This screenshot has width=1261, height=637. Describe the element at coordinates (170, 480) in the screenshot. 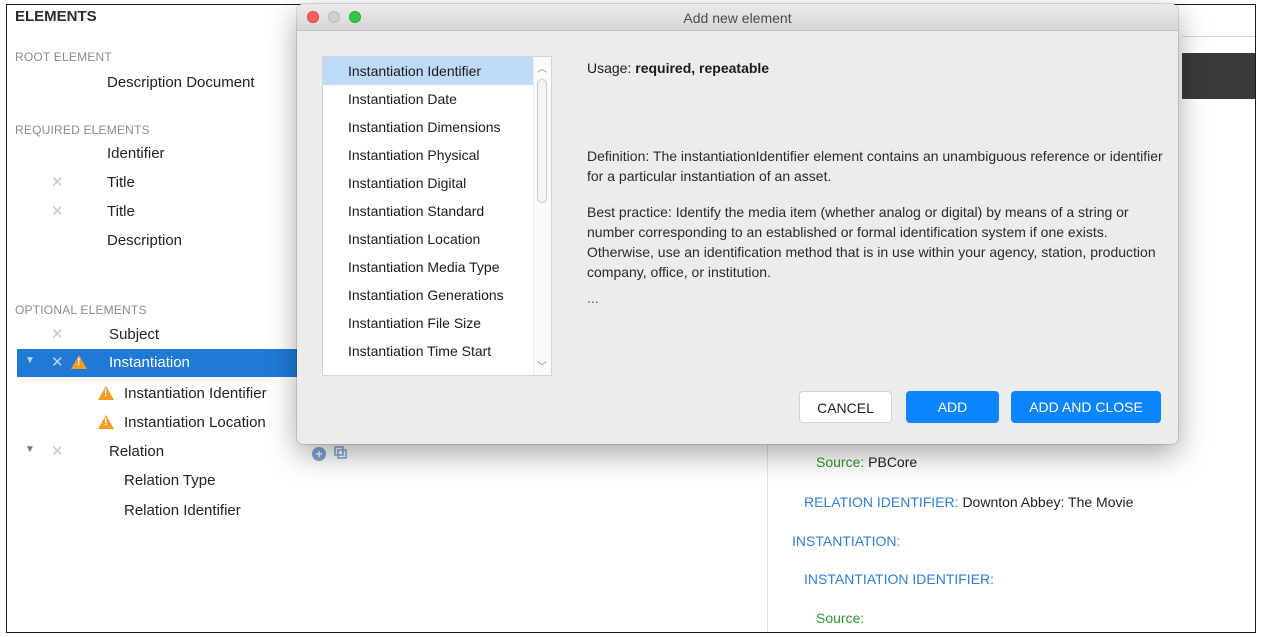

I see `tree-item-label: Relation Type` at that location.